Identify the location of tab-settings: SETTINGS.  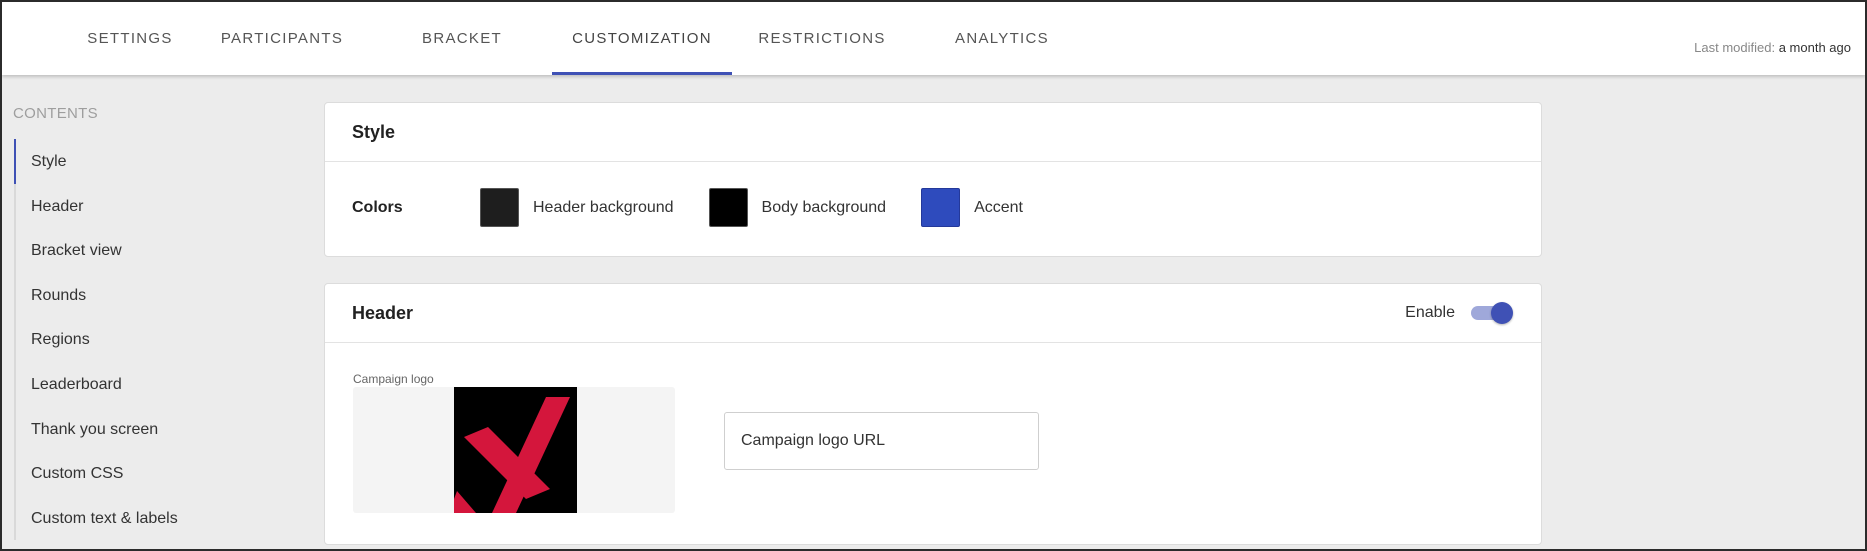
(130, 38).